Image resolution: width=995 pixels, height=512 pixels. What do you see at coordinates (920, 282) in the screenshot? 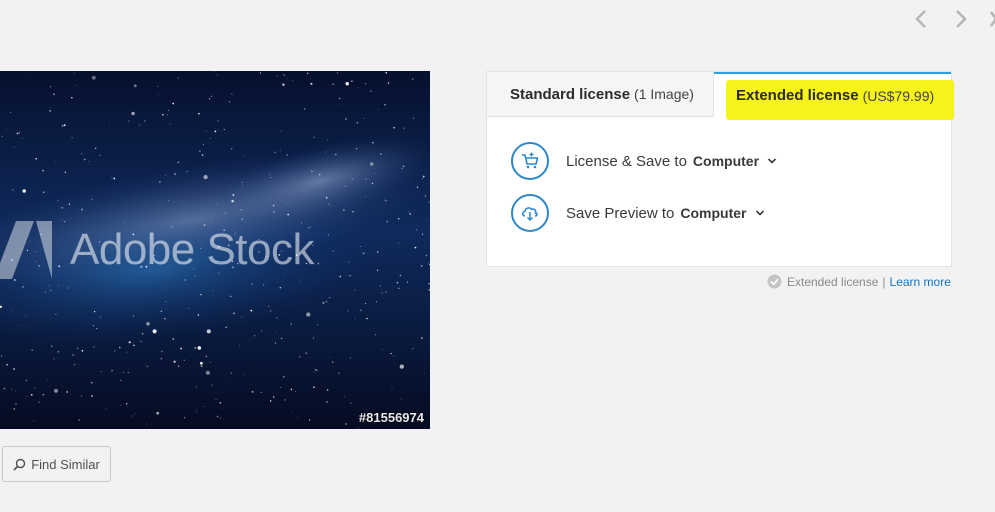
I see `learn-more-link: Learn more` at bounding box center [920, 282].